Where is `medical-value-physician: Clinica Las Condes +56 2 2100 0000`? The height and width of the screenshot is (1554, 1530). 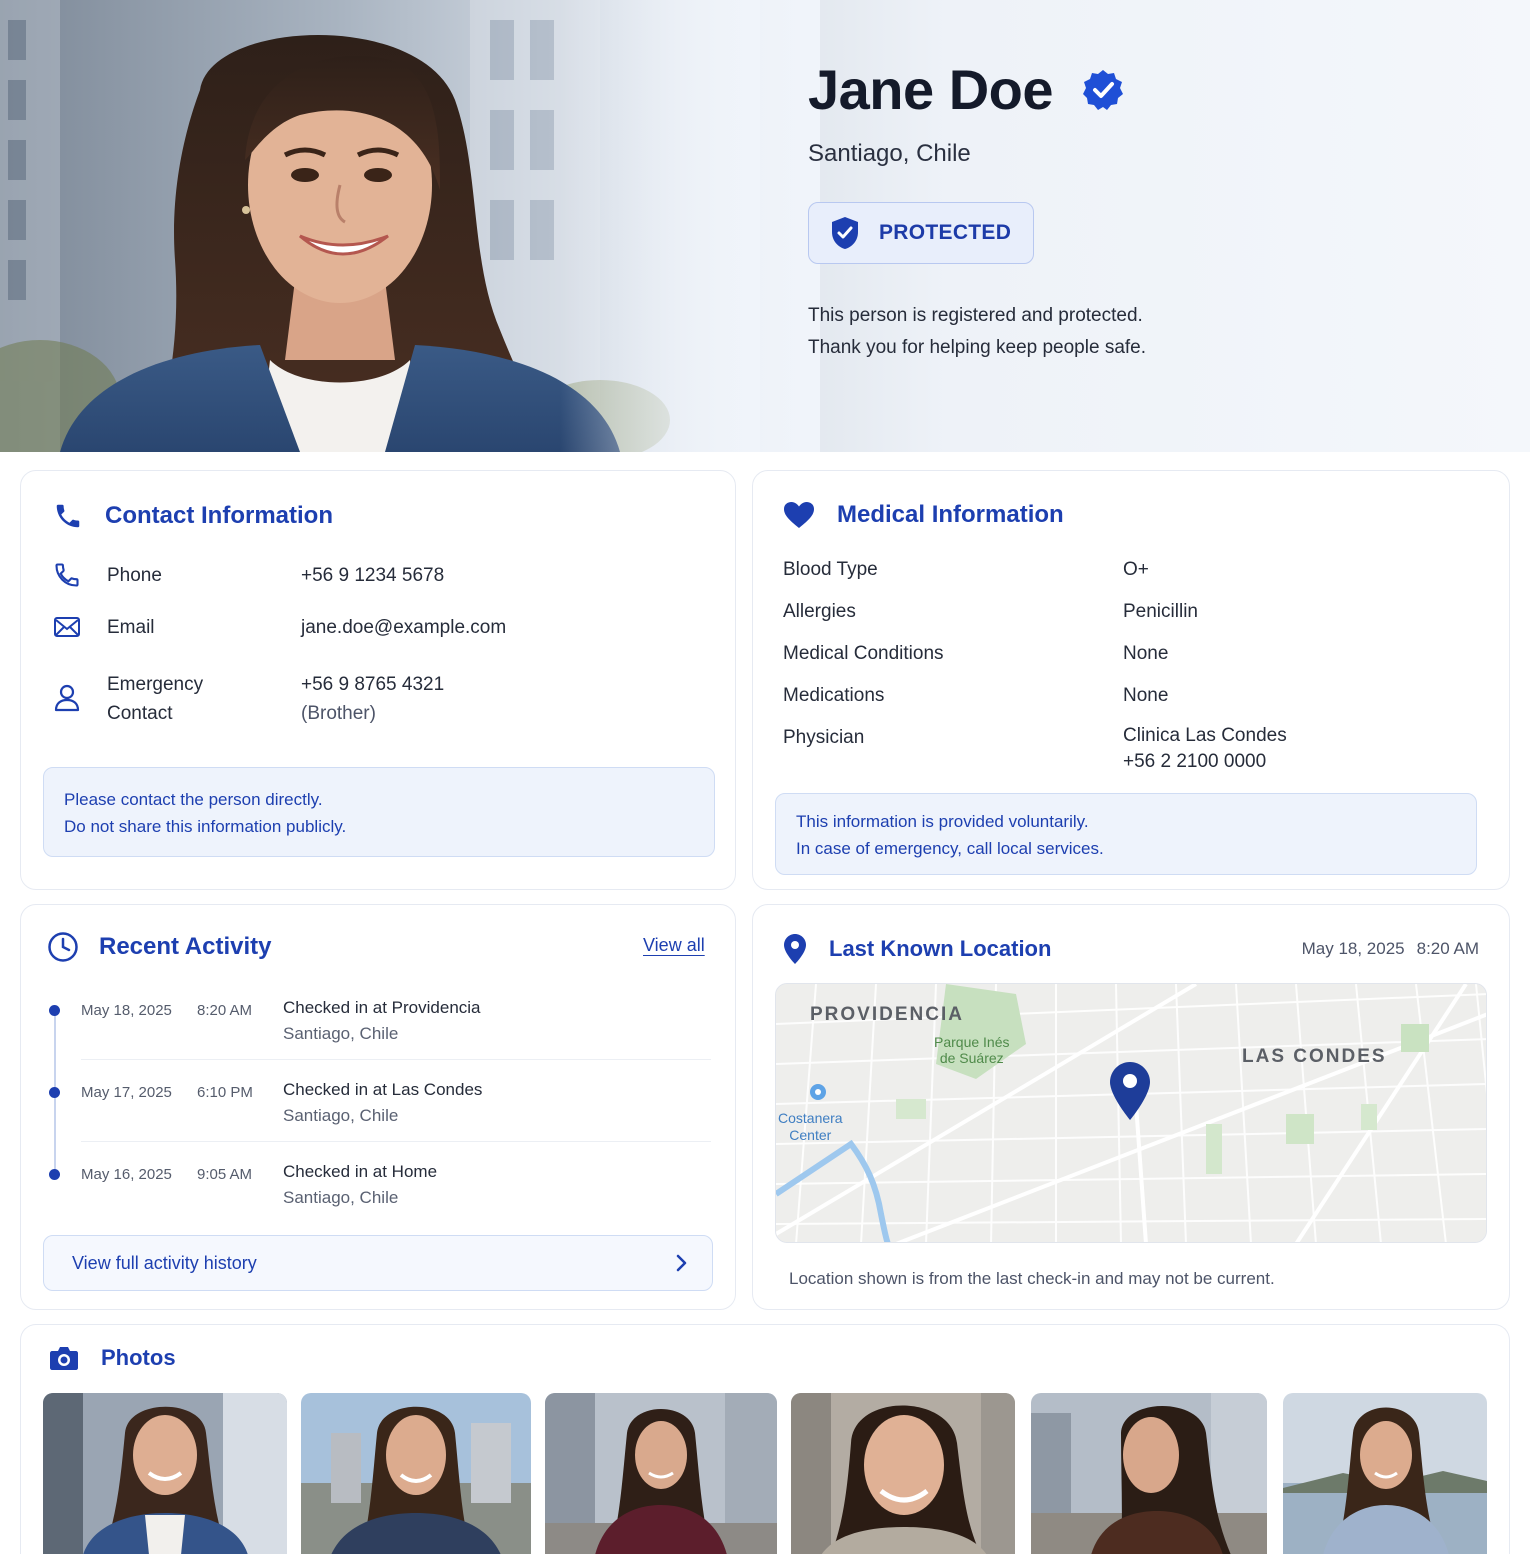
medical-value-physician: Clinica Las Condes +56 2 2100 0000 is located at coordinates (1205, 749).